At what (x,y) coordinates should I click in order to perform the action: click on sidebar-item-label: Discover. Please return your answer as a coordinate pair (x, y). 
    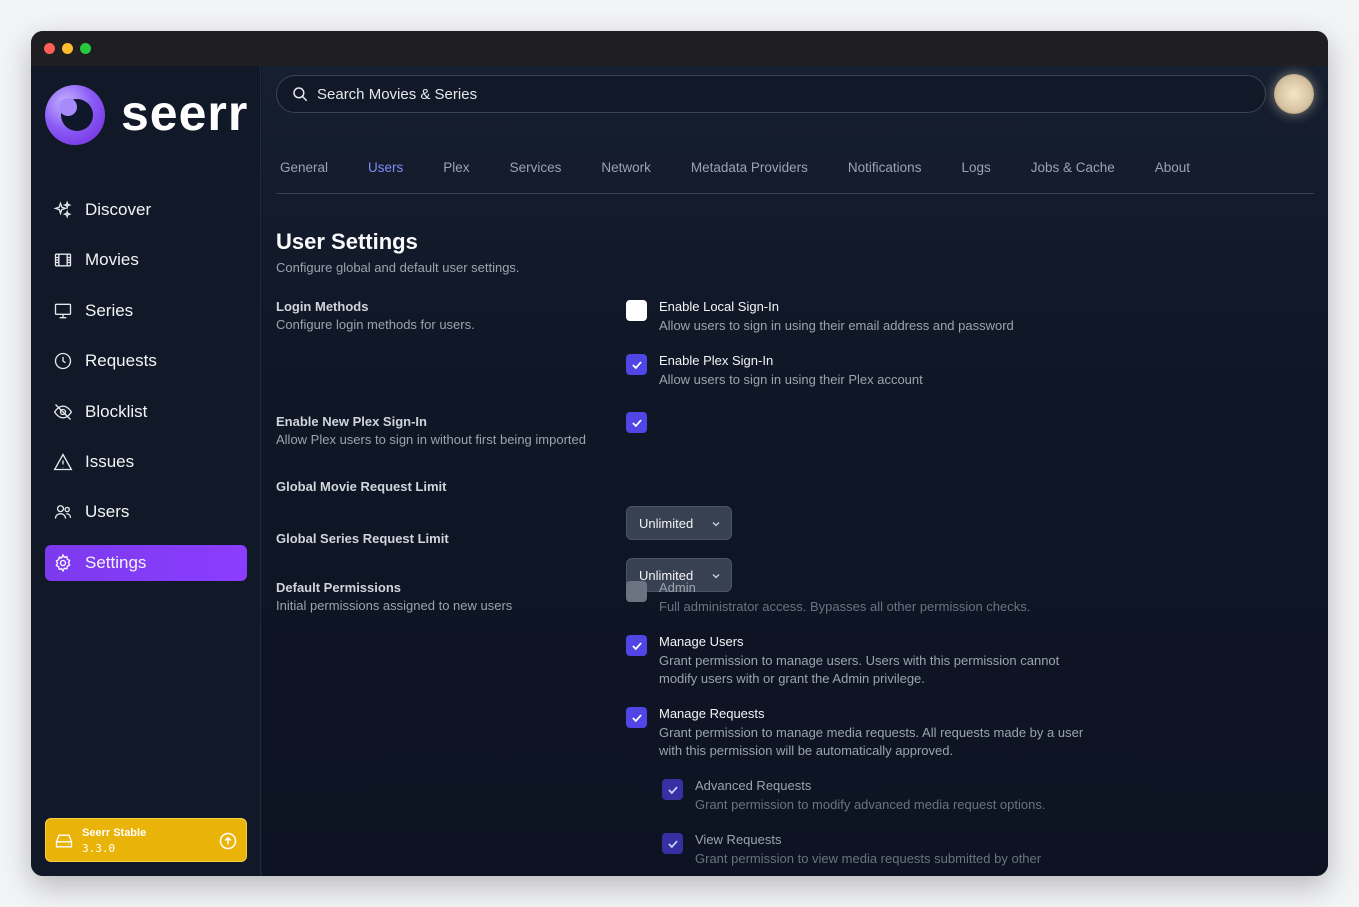
    Looking at the image, I should click on (118, 209).